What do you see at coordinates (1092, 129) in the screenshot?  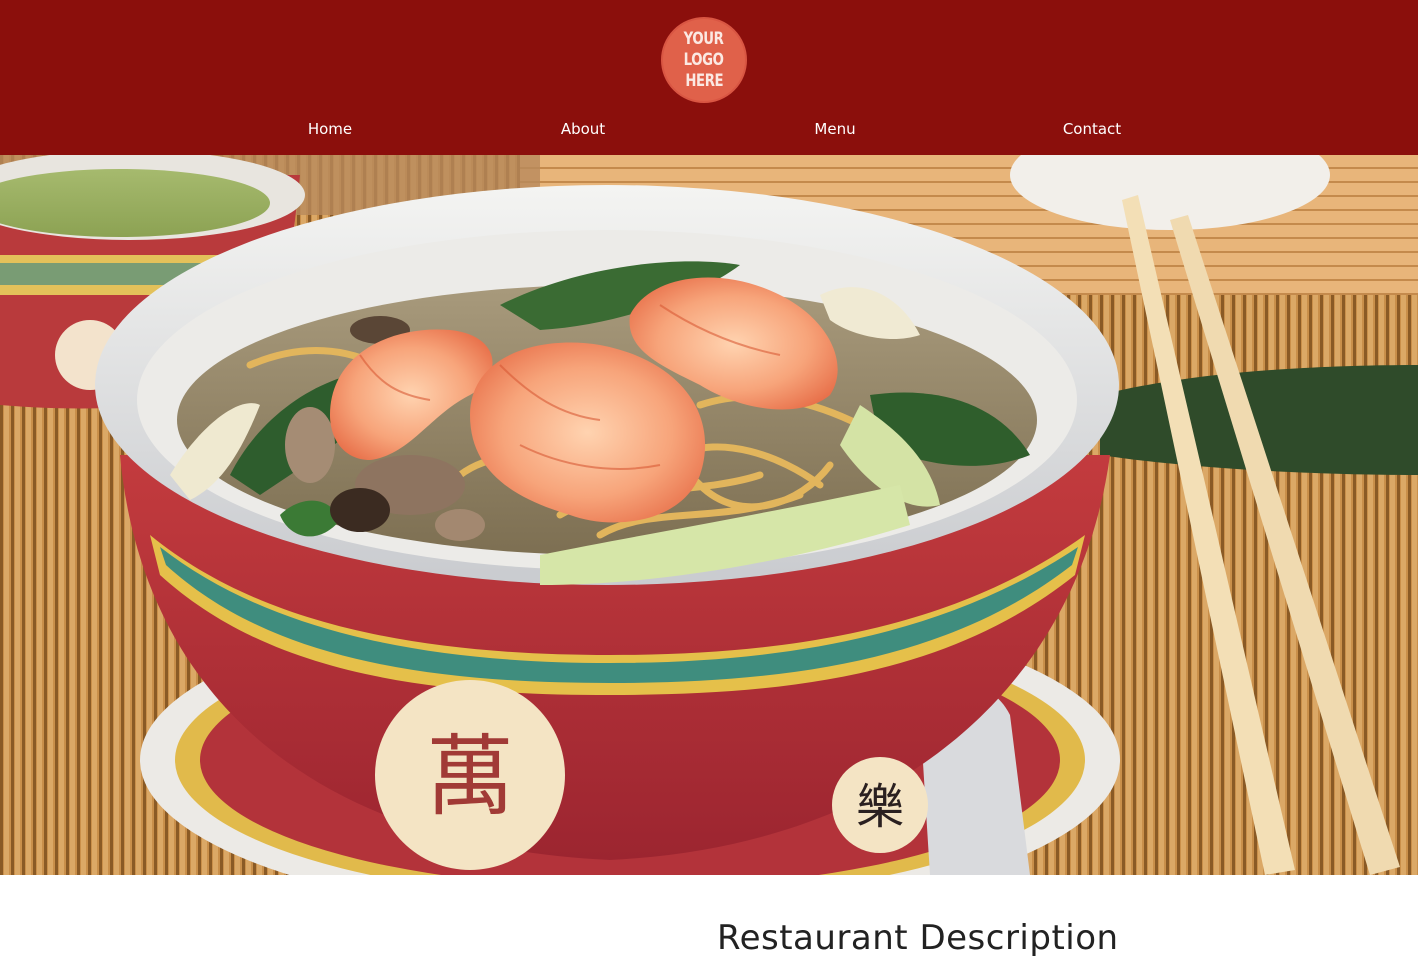 I see `nav-link-contact: Contact` at bounding box center [1092, 129].